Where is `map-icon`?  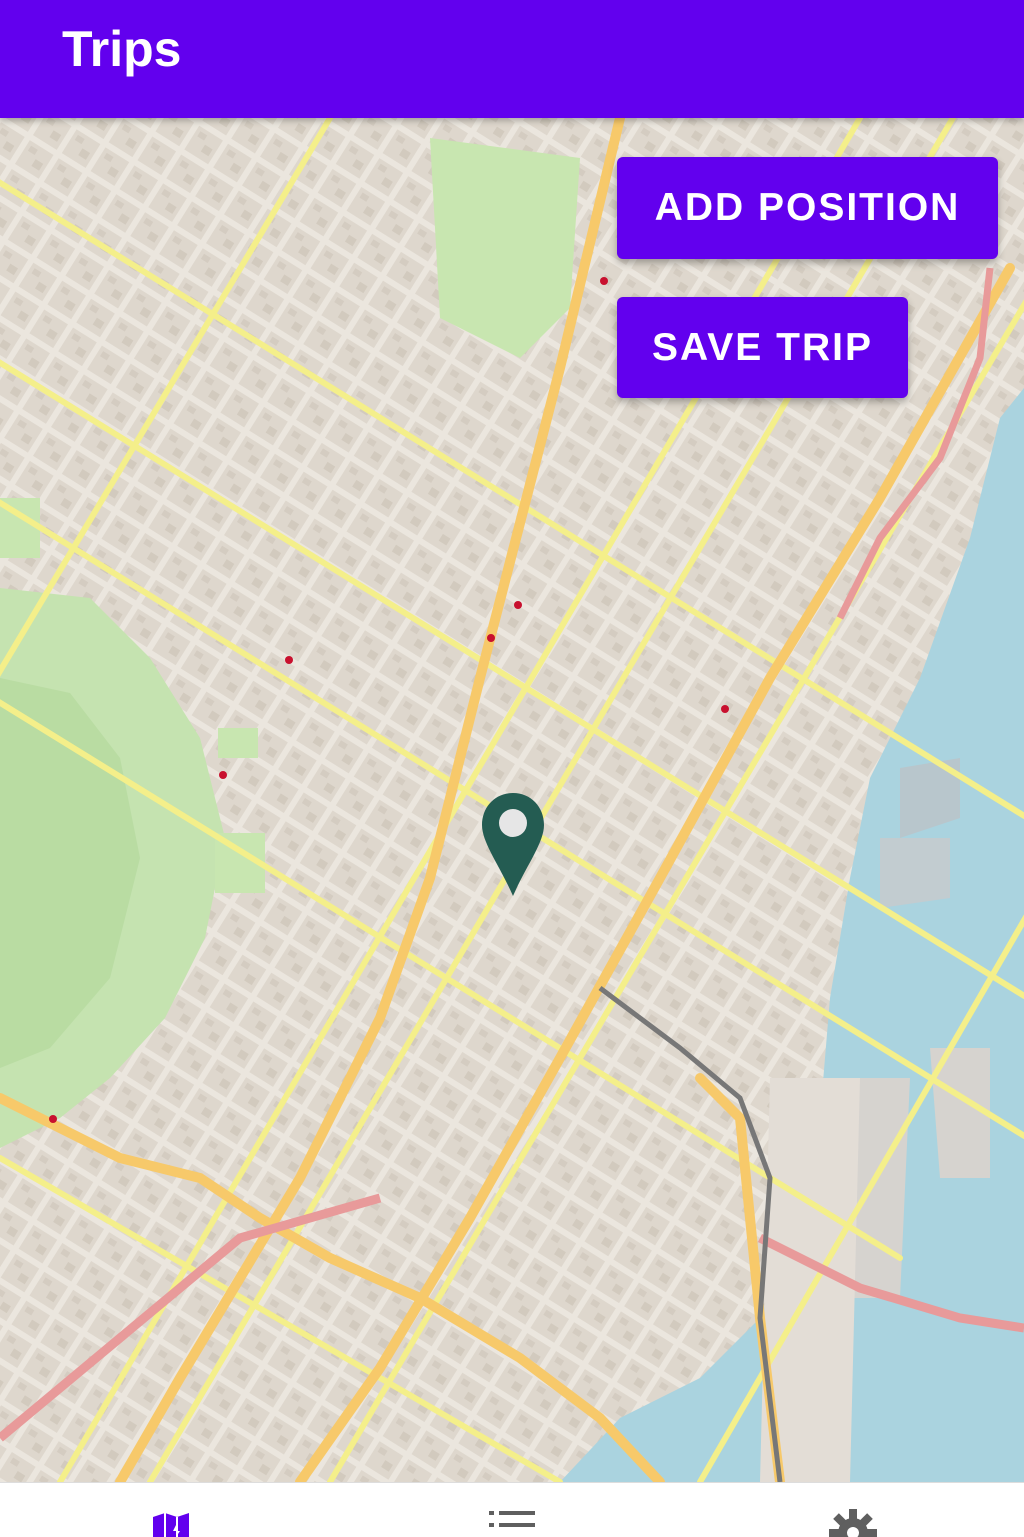
map-icon is located at coordinates (170, 1525).